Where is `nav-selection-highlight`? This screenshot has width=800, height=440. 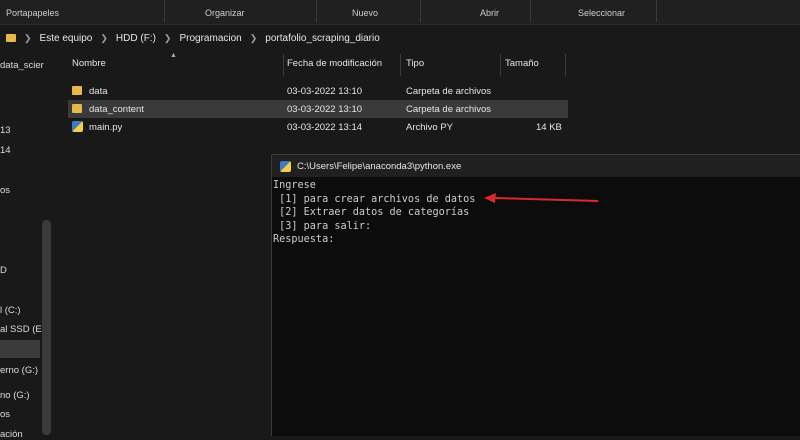
nav-selection-highlight is located at coordinates (20, 349).